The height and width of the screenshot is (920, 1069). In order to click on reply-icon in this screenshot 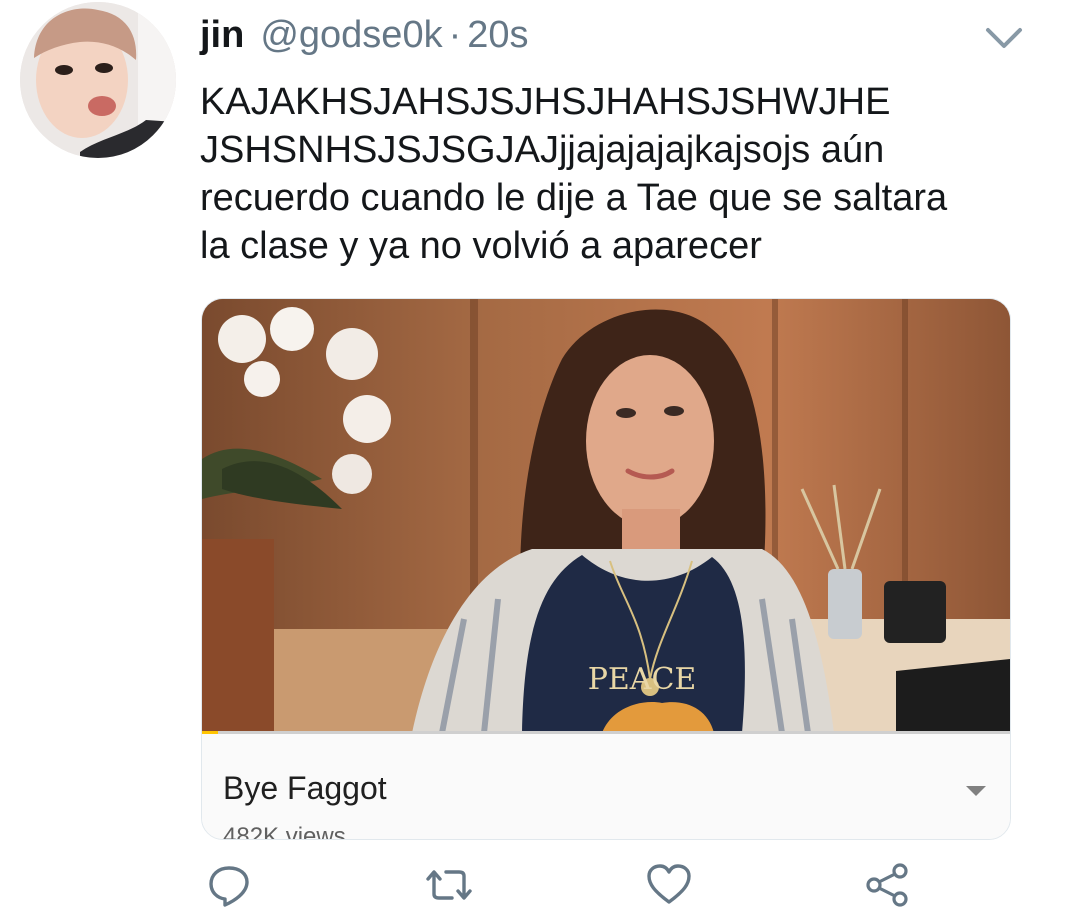, I will do `click(229, 886)`.